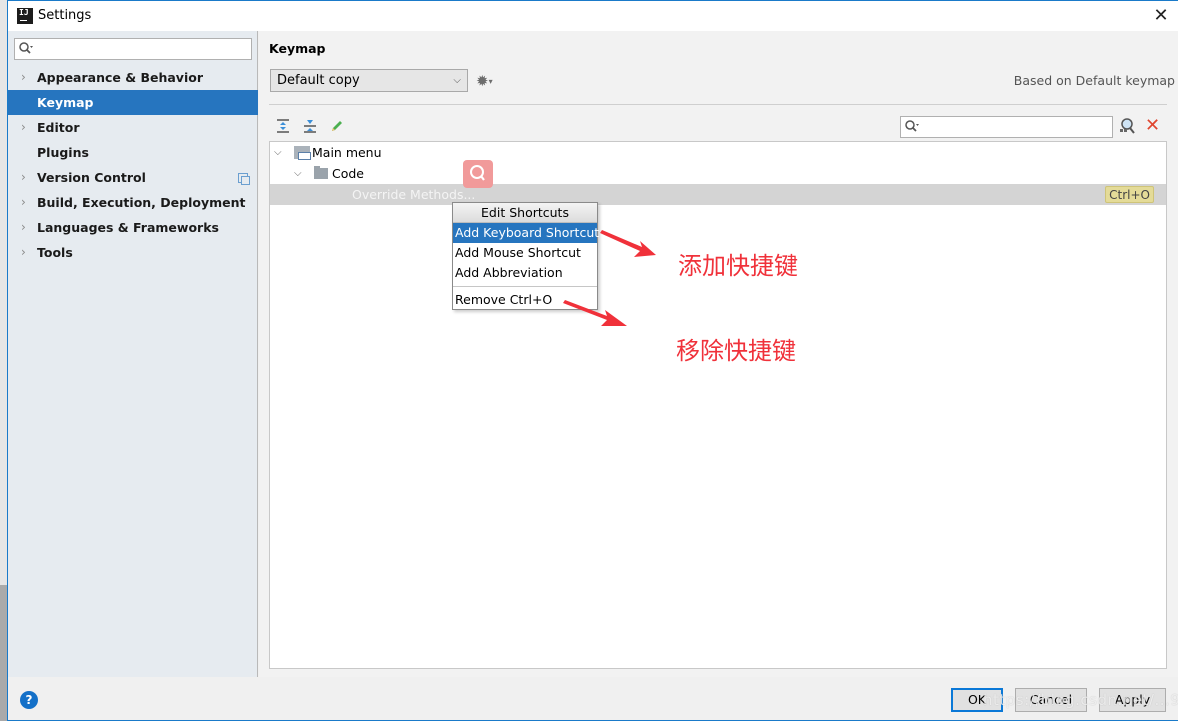 This screenshot has height=721, width=1178. What do you see at coordinates (25, 16) in the screenshot?
I see `intellij-logo-icon: IJ` at bounding box center [25, 16].